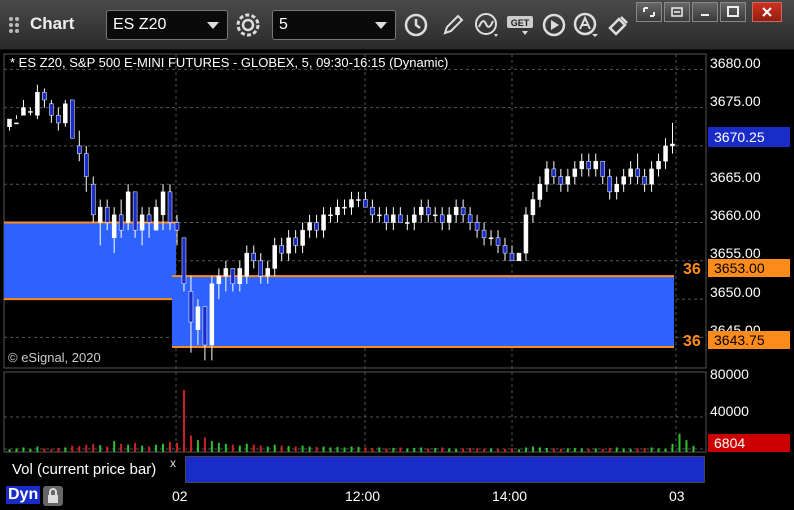  I want to click on minimize-icon, so click(705, 12).